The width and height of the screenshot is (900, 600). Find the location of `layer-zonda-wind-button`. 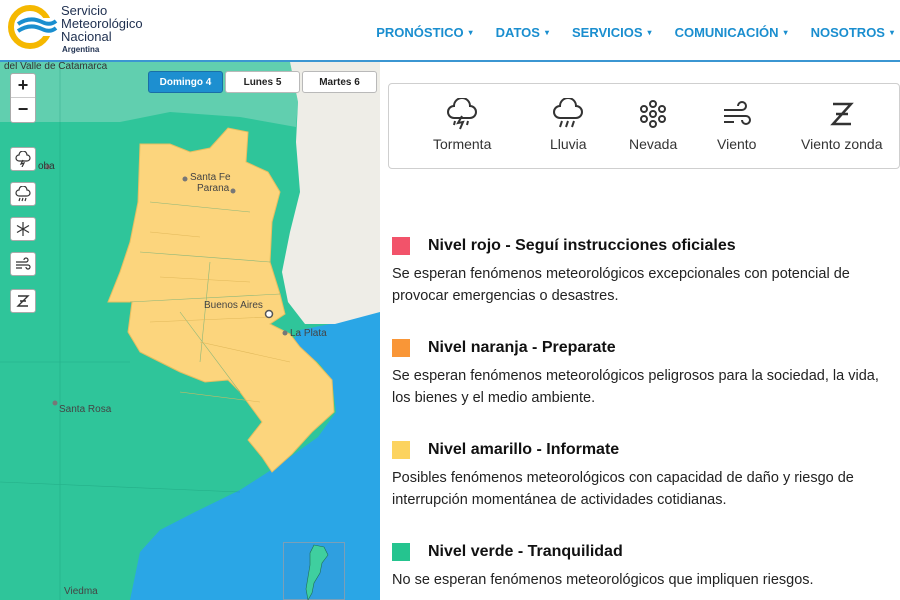

layer-zonda-wind-button is located at coordinates (23, 301).